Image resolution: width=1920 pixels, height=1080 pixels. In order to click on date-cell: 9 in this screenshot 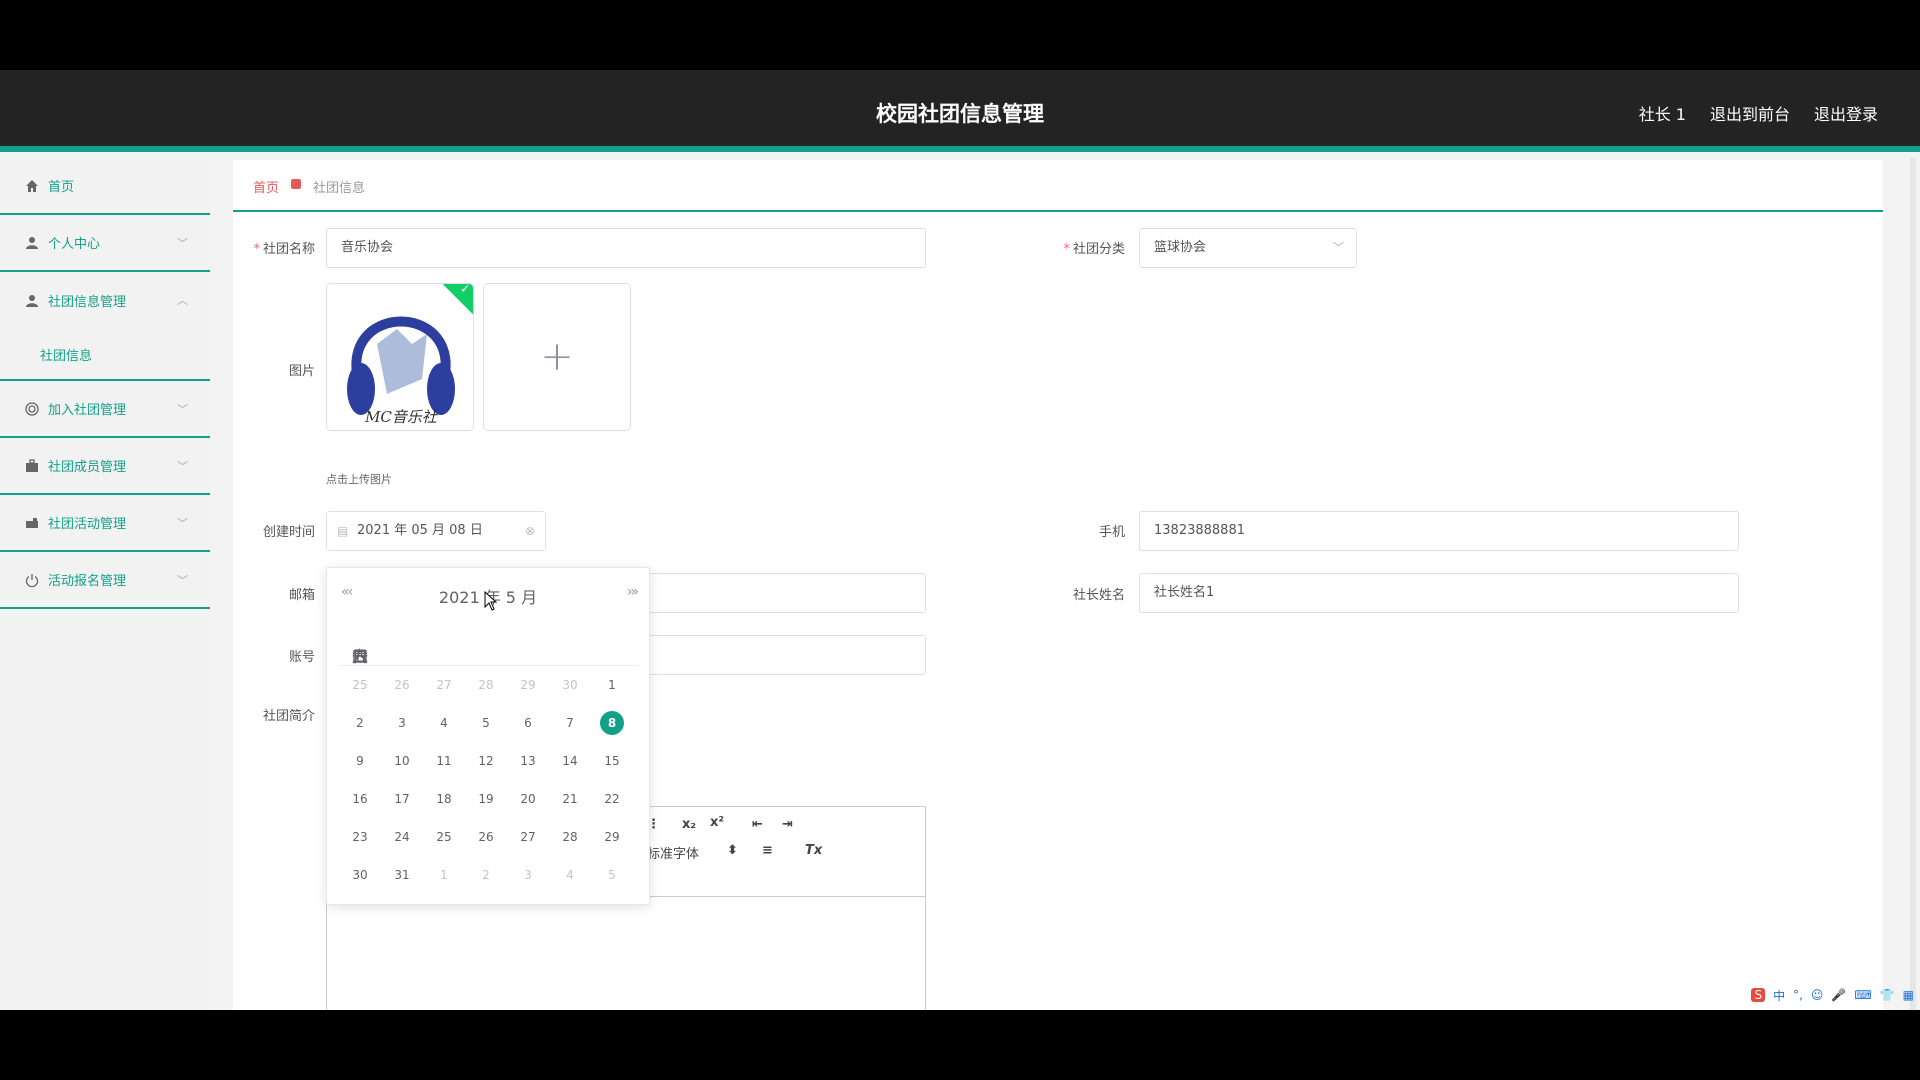, I will do `click(360, 761)`.